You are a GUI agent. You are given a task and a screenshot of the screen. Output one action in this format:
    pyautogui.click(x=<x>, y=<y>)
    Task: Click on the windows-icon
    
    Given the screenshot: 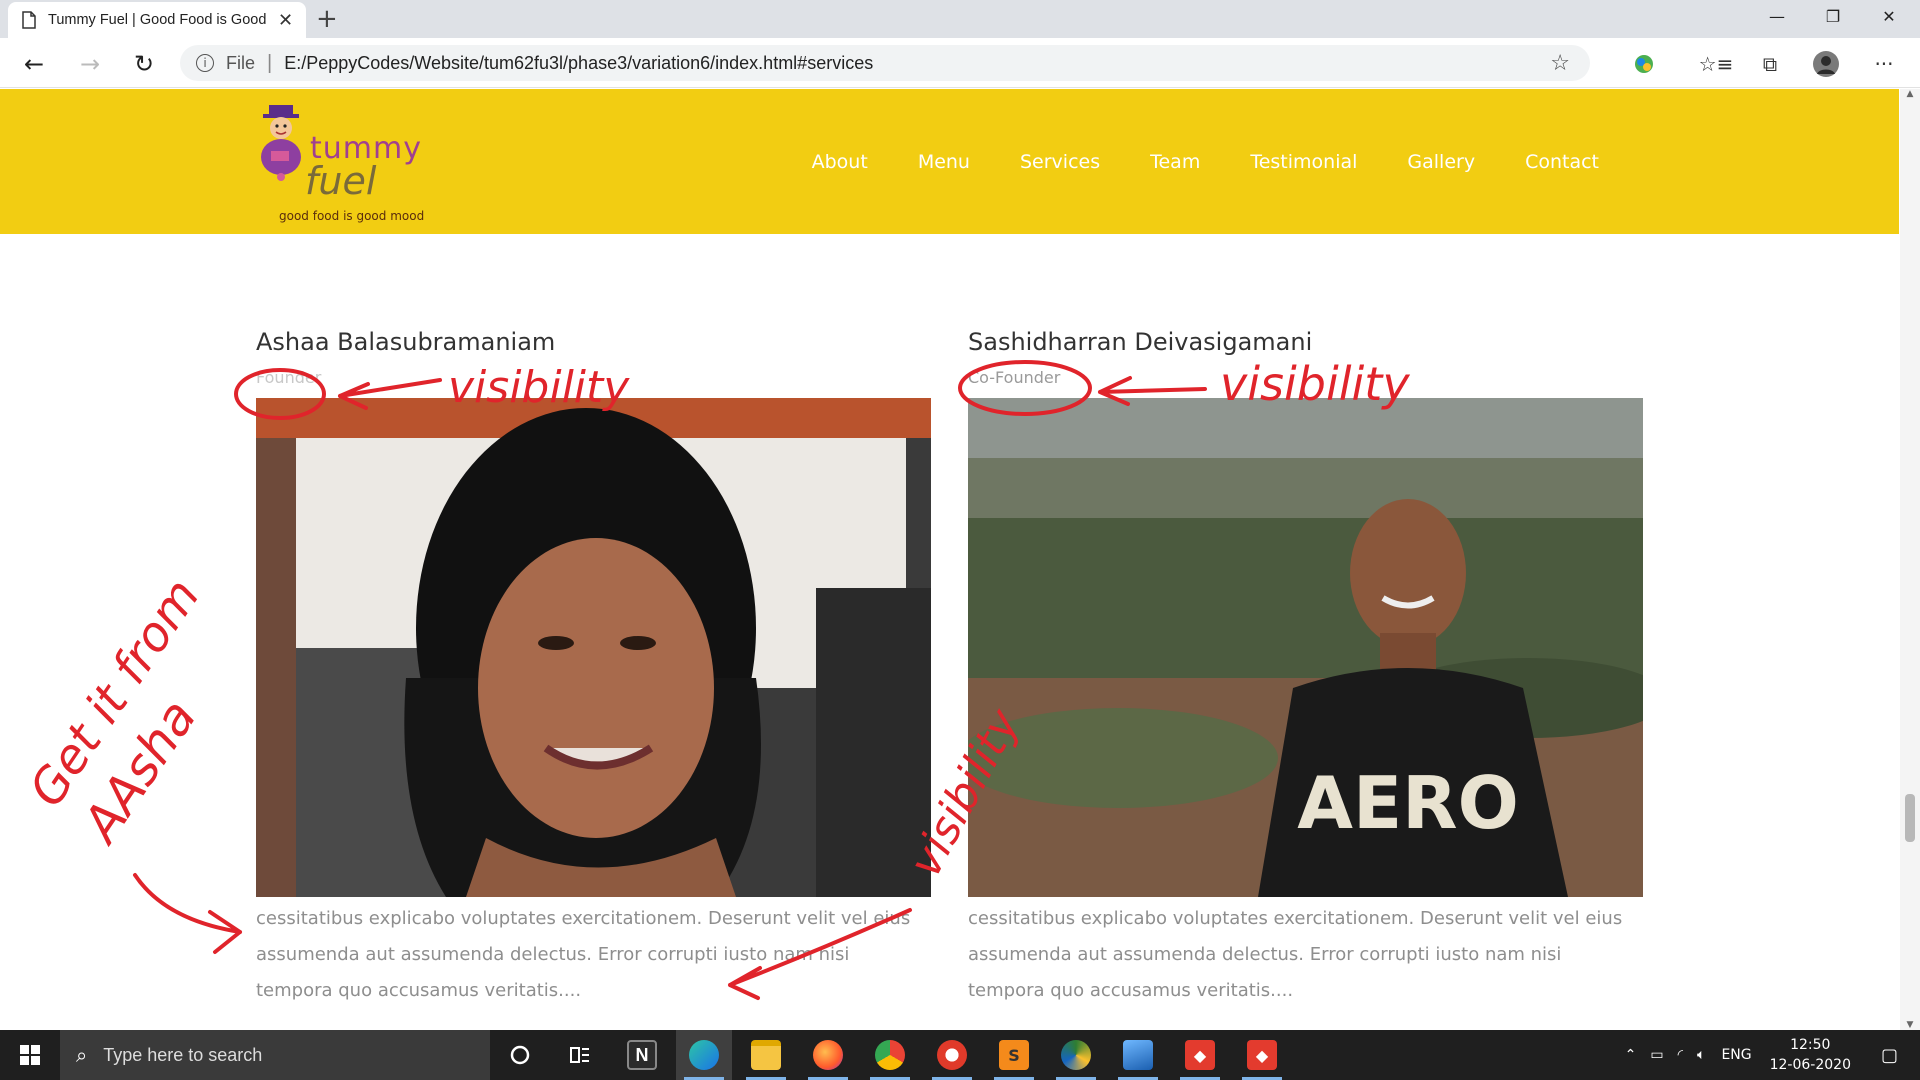 What is the action you would take?
    pyautogui.click(x=30, y=1055)
    